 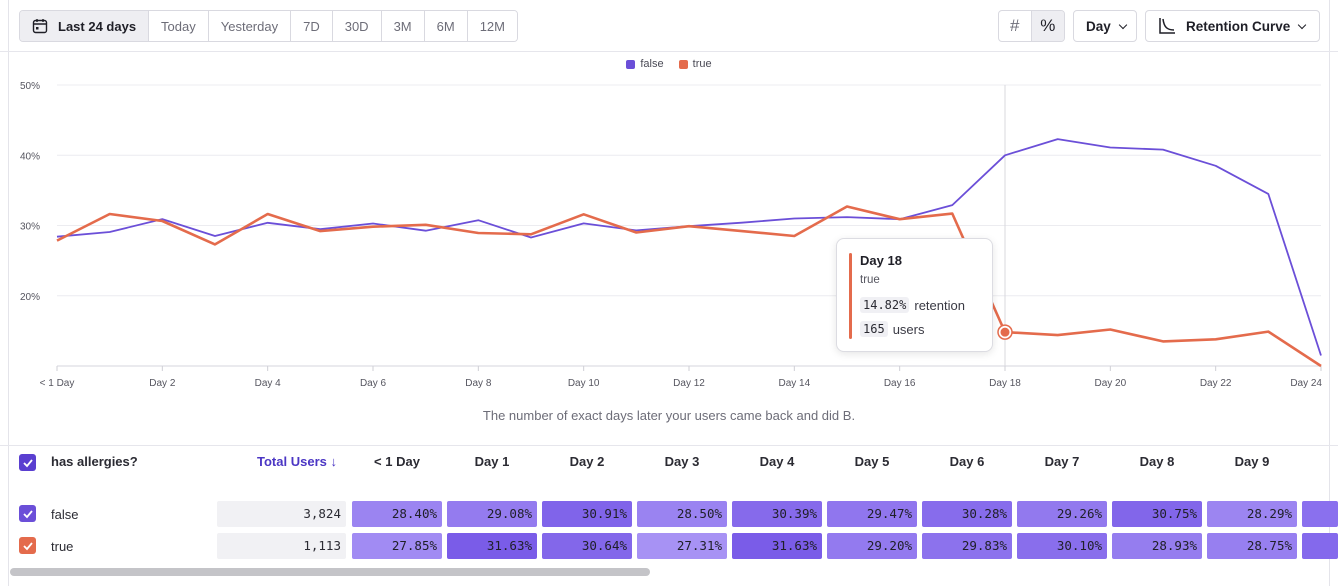 I want to click on chart-type-label: Retention Curve, so click(x=1238, y=26).